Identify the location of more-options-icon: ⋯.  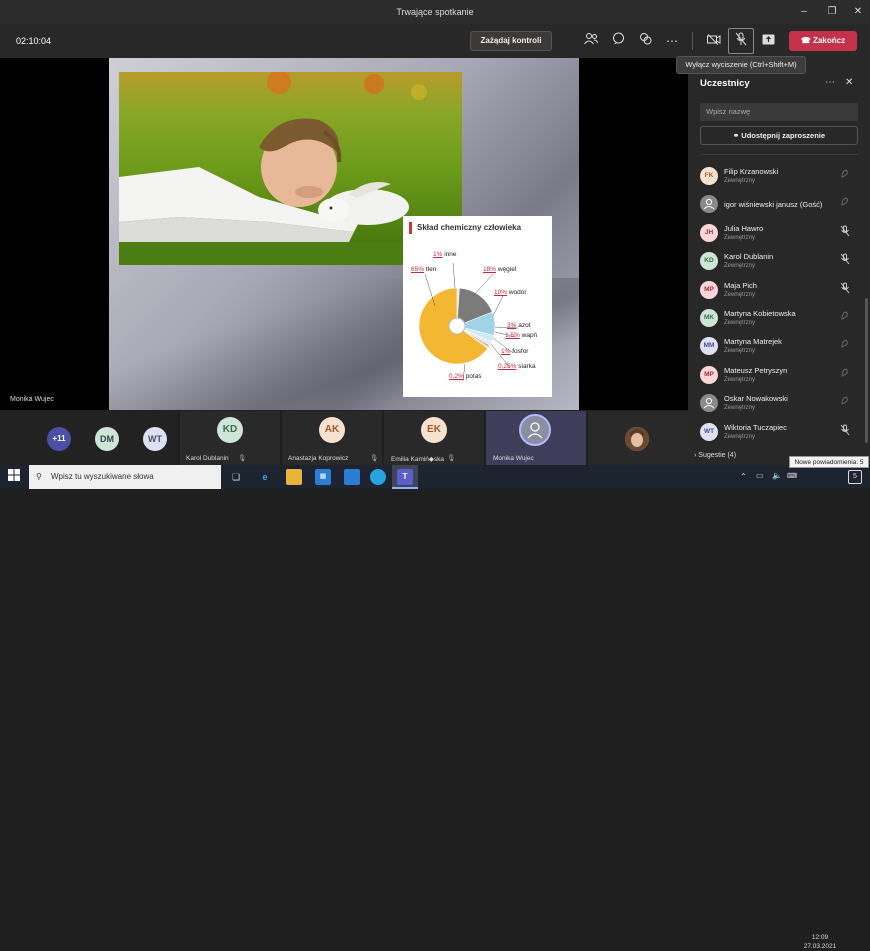
(672, 41).